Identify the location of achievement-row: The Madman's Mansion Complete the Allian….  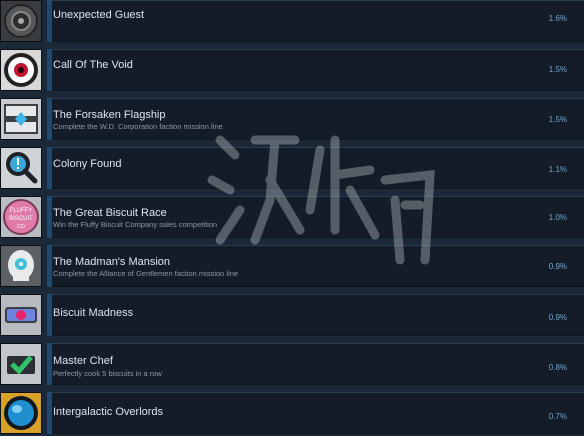
(292, 267).